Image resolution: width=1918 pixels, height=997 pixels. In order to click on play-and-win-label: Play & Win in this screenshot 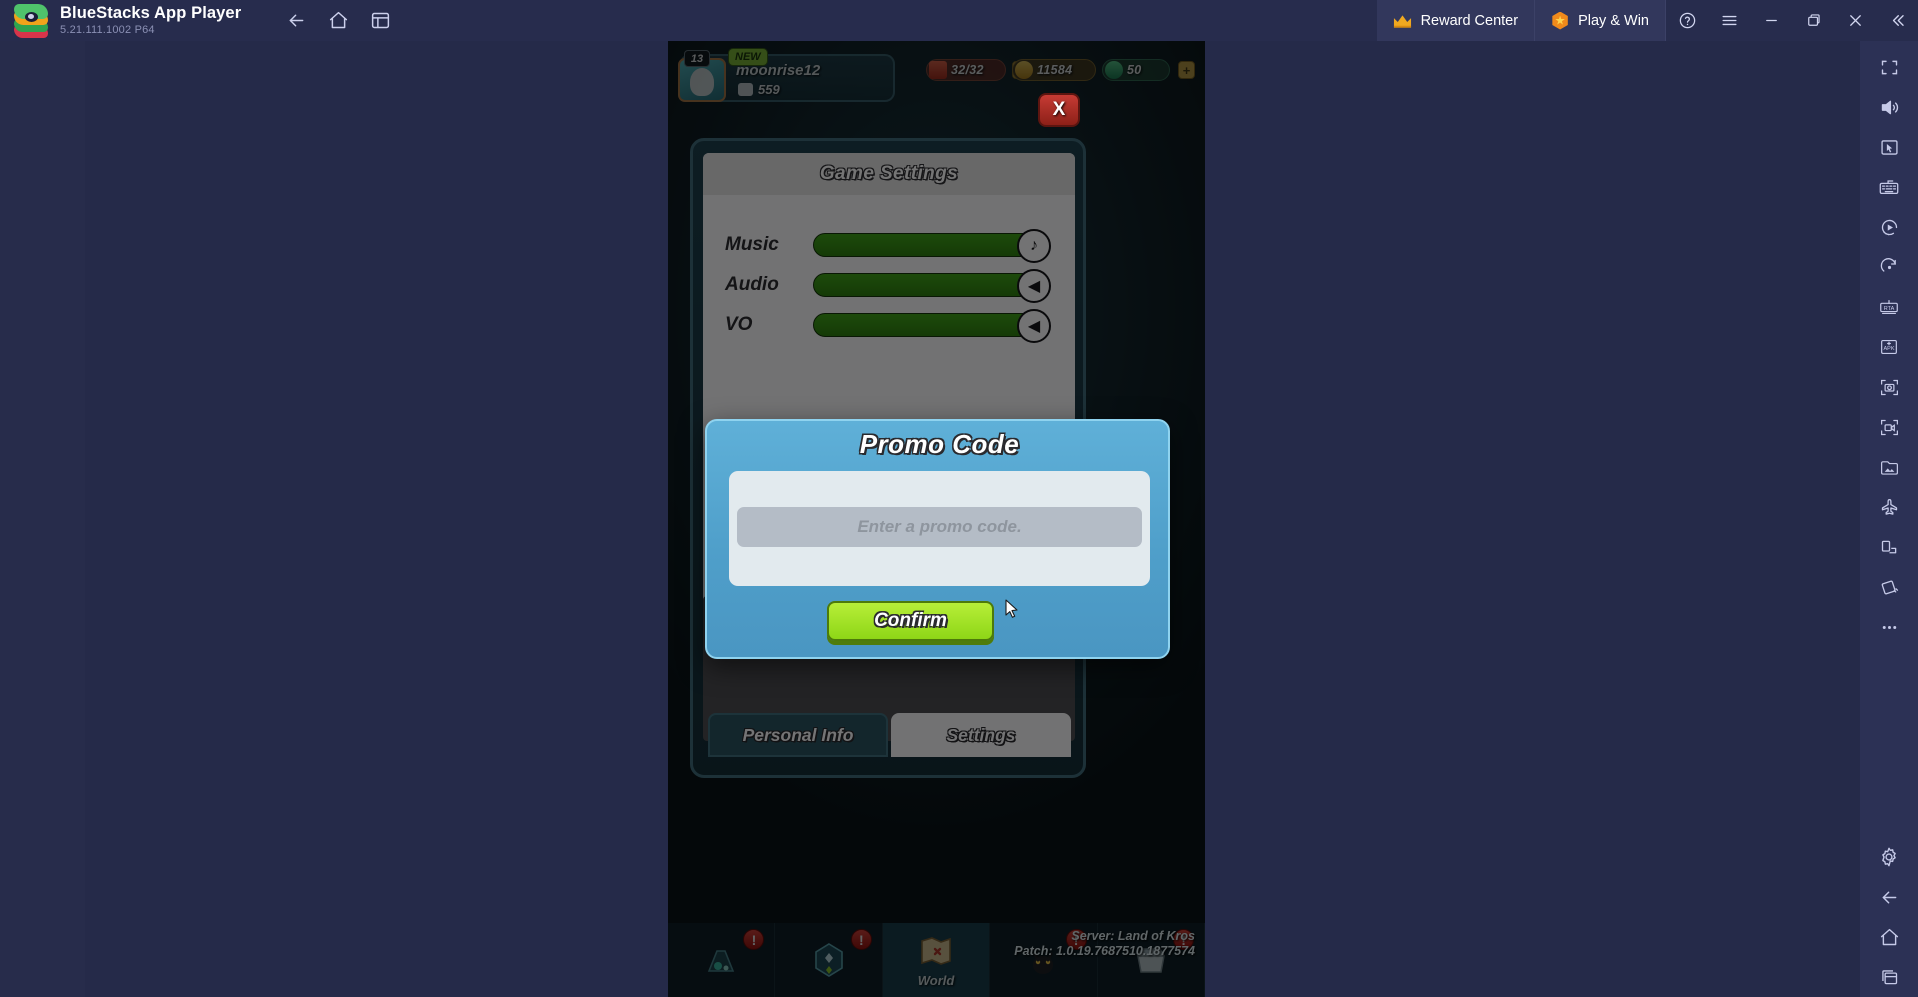, I will do `click(1613, 20)`.